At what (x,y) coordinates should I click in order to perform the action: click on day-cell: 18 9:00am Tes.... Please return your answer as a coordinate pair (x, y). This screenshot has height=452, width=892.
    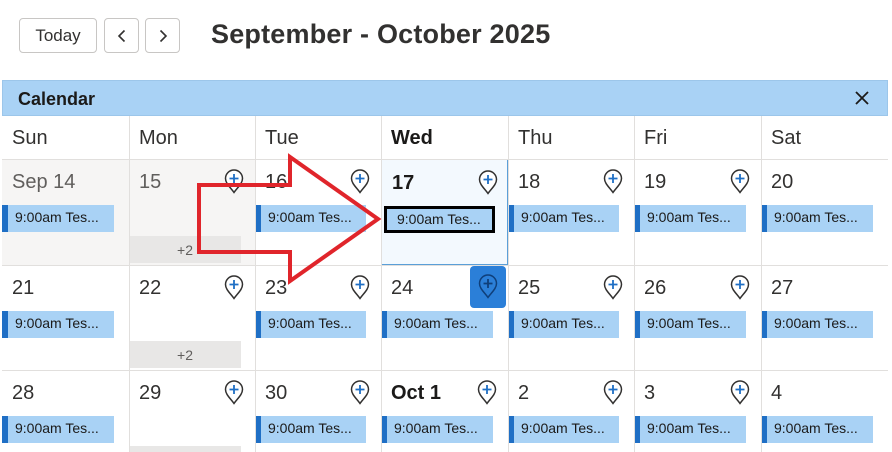
    Looking at the image, I should click on (571, 212).